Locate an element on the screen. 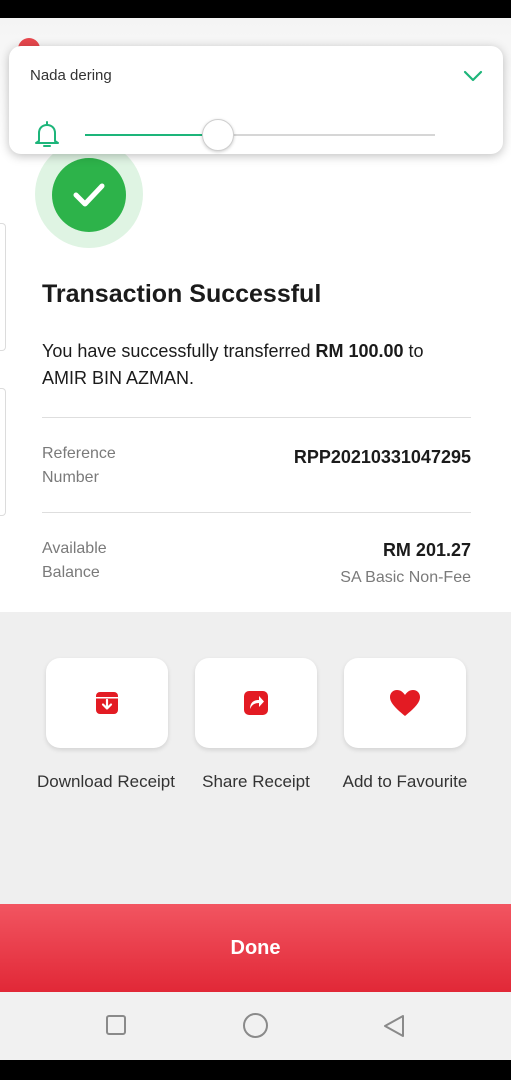  home-icon is located at coordinates (255, 1025).